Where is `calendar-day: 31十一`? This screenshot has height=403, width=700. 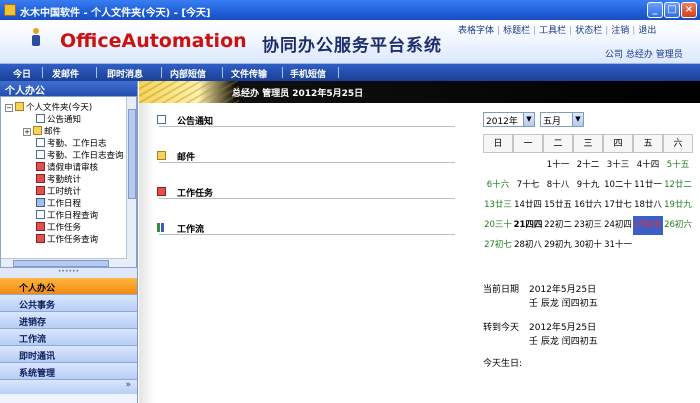 calendar-day: 31十一 is located at coordinates (618, 245).